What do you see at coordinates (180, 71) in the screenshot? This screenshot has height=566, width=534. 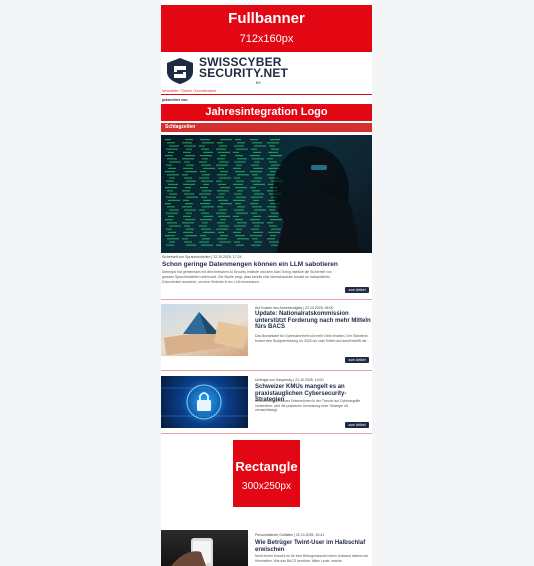 I see `shield-logo-icon` at bounding box center [180, 71].